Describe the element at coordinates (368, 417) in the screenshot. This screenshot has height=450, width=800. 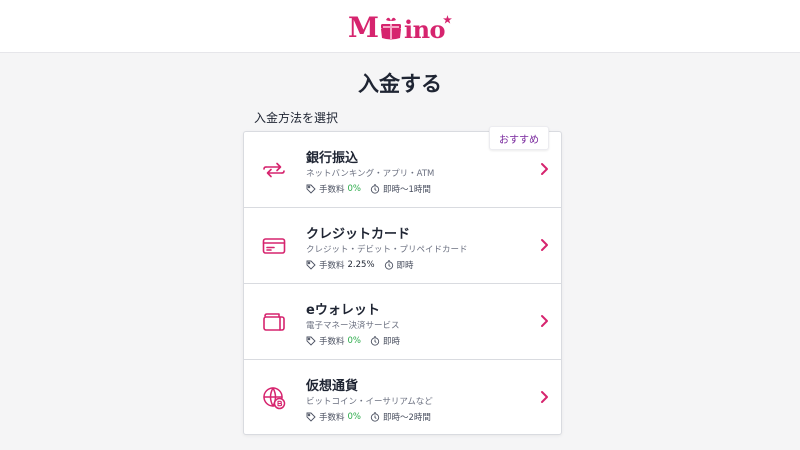
I see `method-meta: 手数料 0% 即時〜2時間` at that location.